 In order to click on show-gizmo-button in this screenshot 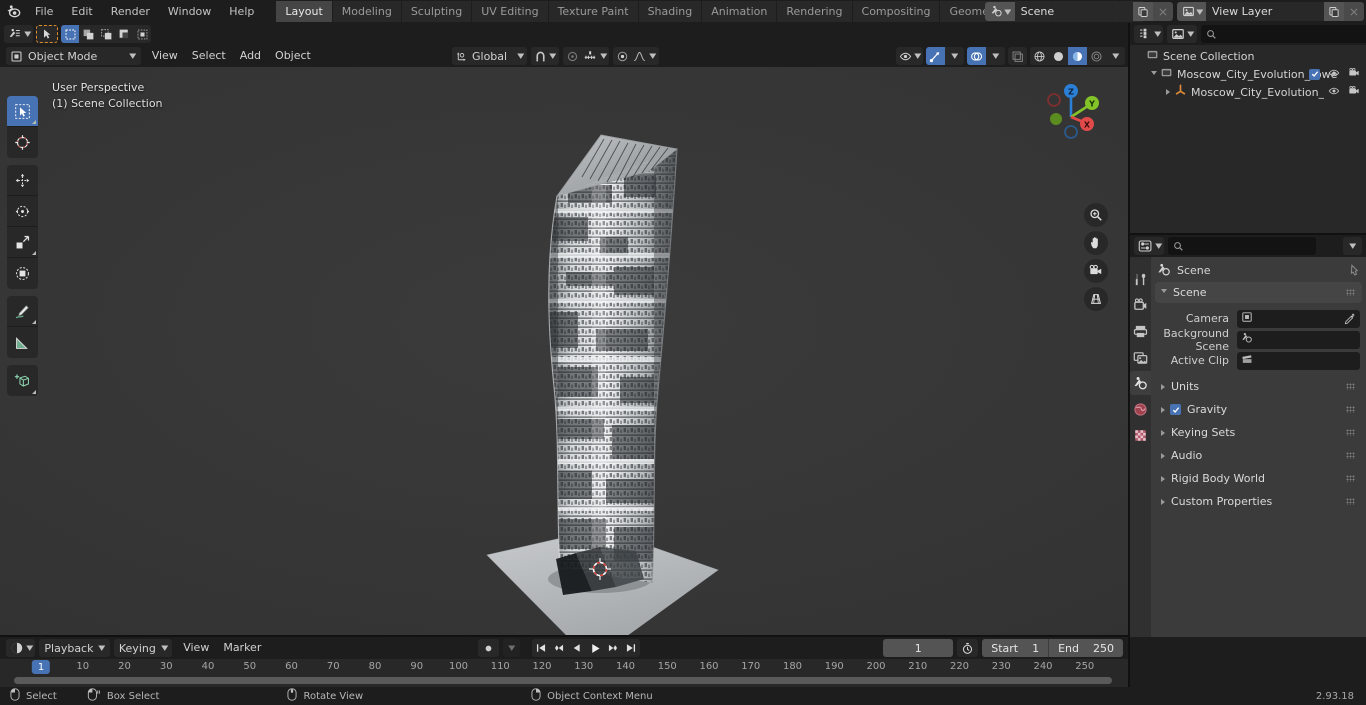, I will do `click(935, 56)`.